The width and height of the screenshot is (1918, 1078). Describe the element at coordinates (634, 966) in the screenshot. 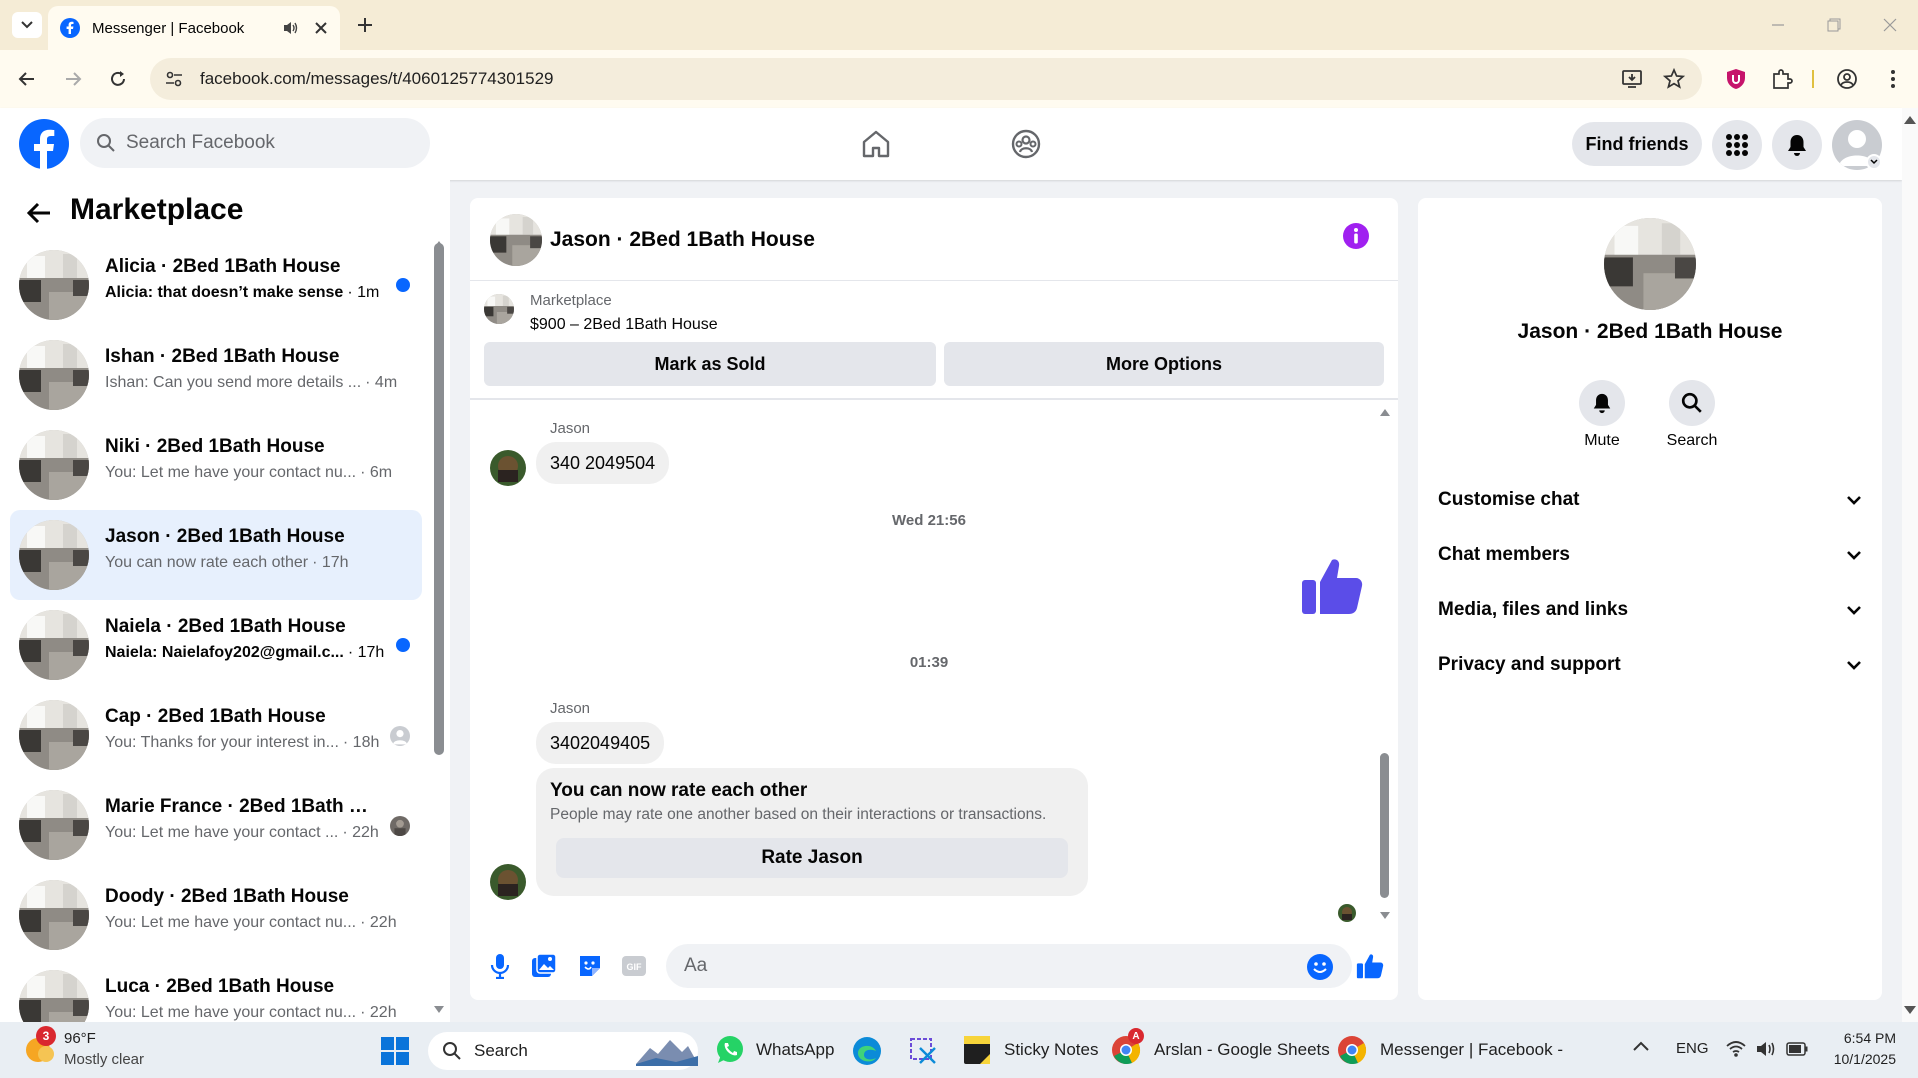

I see `gif-button: GIF` at that location.